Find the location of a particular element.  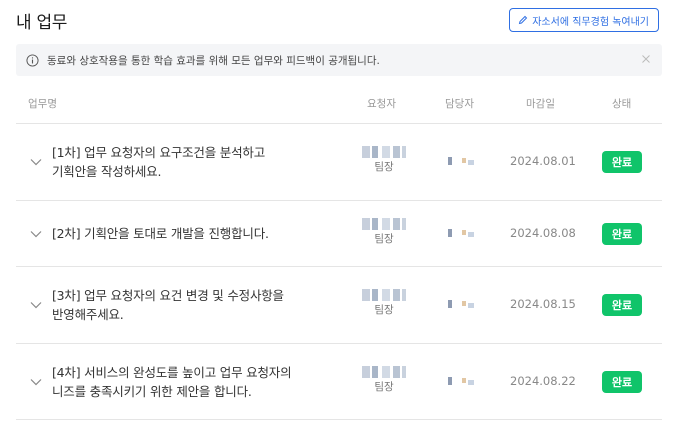

column-status: 상태 is located at coordinates (622, 104).